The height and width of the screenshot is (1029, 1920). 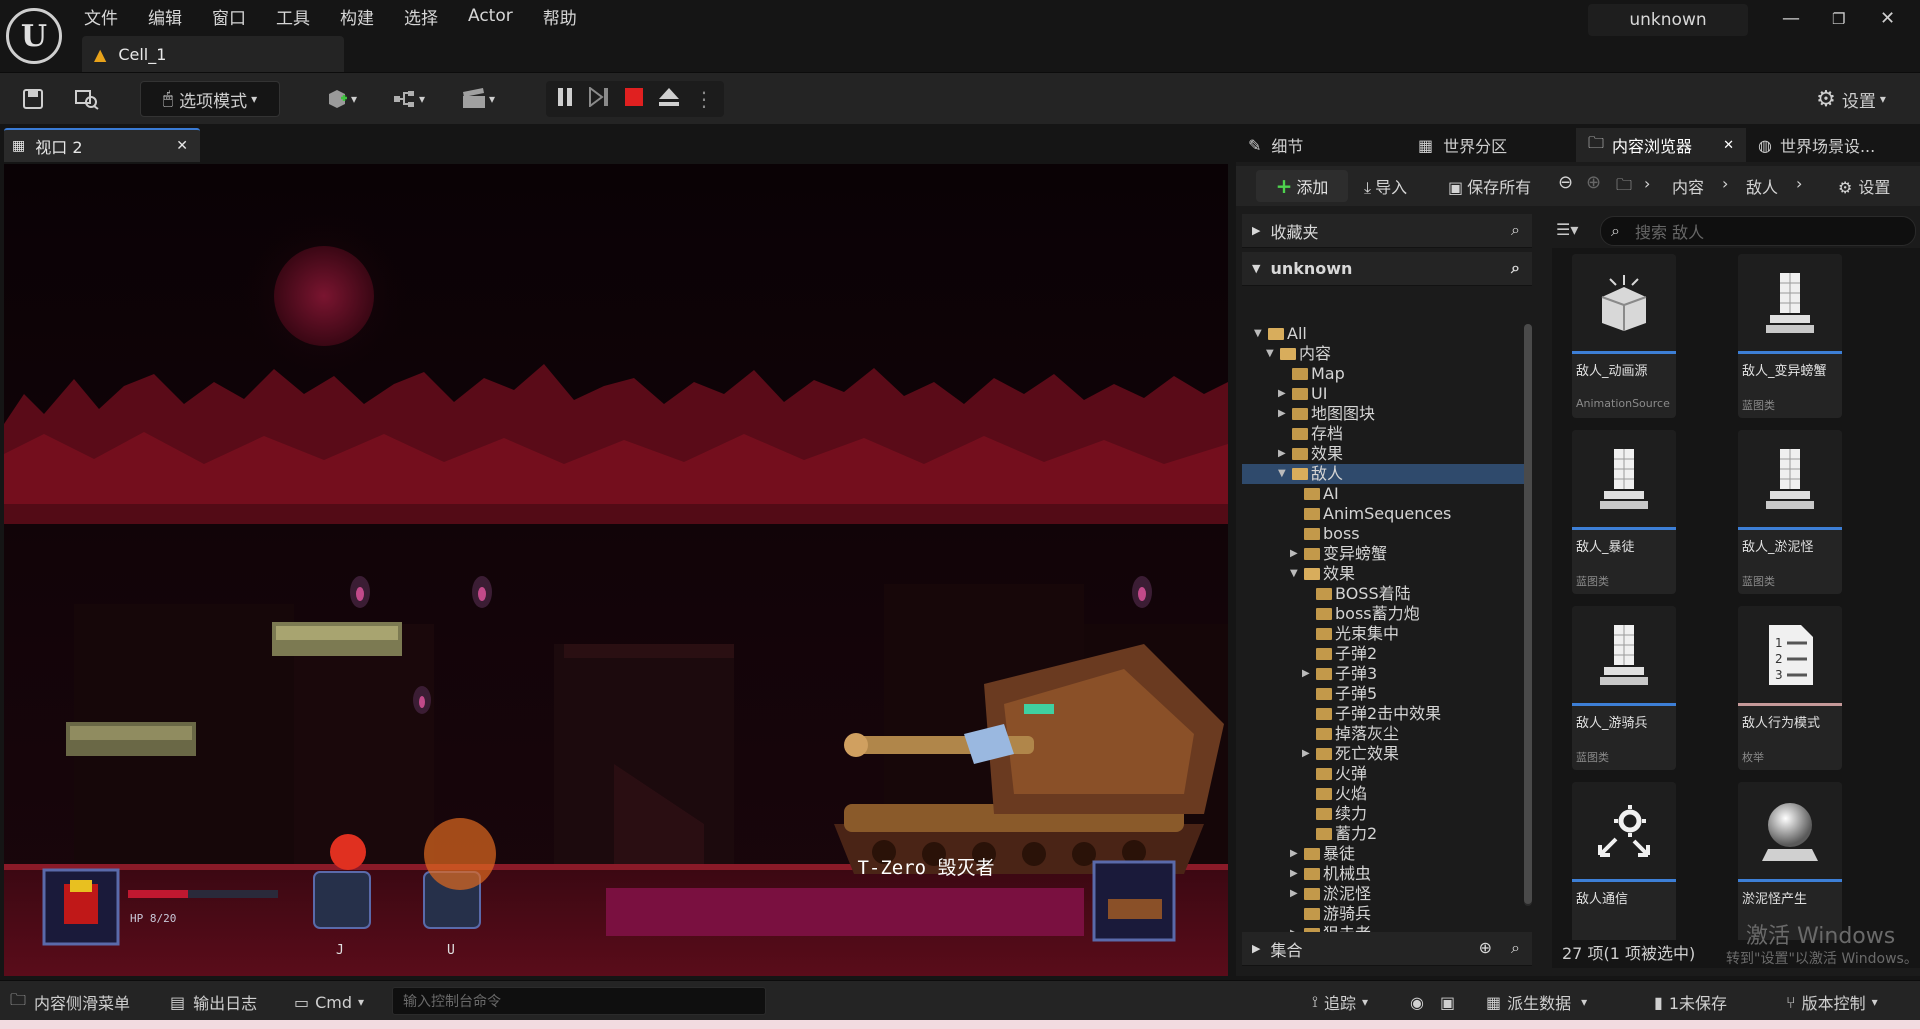 What do you see at coordinates (1383, 554) in the screenshot?
I see `tree-item: ▶ 变异螃蟹` at bounding box center [1383, 554].